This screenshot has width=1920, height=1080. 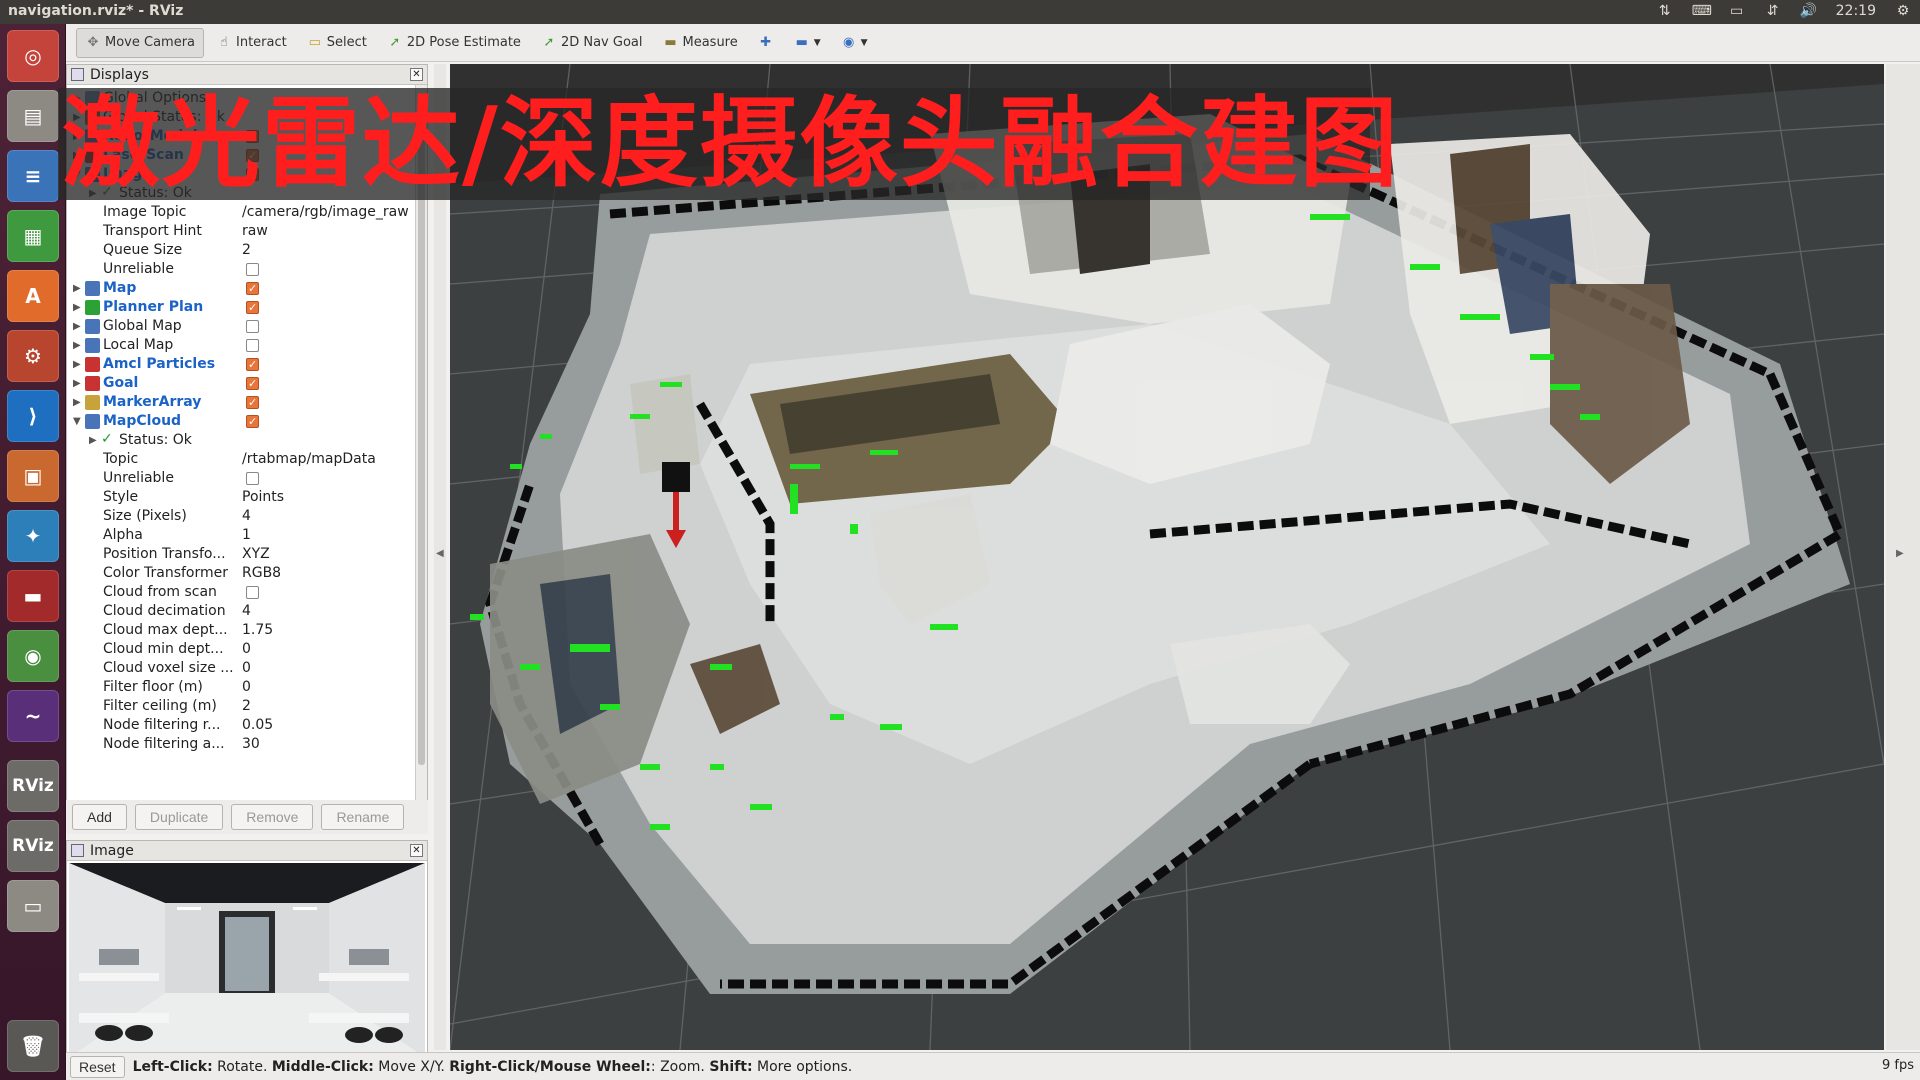 What do you see at coordinates (363, 817) in the screenshot?
I see `rename-button: Rename` at bounding box center [363, 817].